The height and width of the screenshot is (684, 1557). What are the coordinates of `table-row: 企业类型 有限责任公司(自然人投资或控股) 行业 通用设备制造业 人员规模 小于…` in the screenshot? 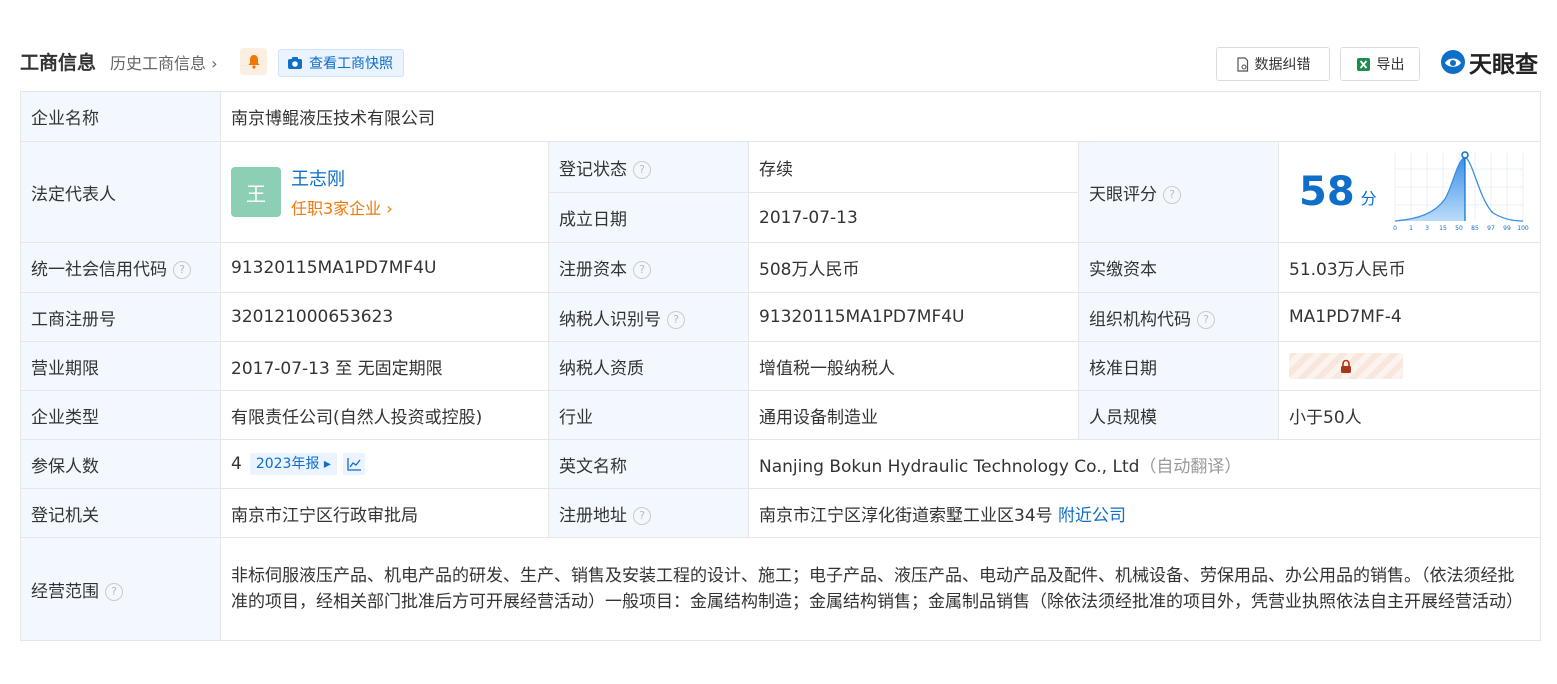 It's located at (780, 415).